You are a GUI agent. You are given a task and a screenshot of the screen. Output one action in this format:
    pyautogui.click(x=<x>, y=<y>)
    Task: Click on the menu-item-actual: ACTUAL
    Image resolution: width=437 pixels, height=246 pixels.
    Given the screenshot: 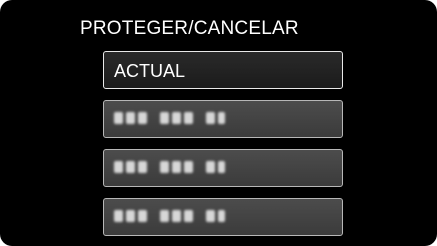 What is the action you would take?
    pyautogui.click(x=223, y=70)
    